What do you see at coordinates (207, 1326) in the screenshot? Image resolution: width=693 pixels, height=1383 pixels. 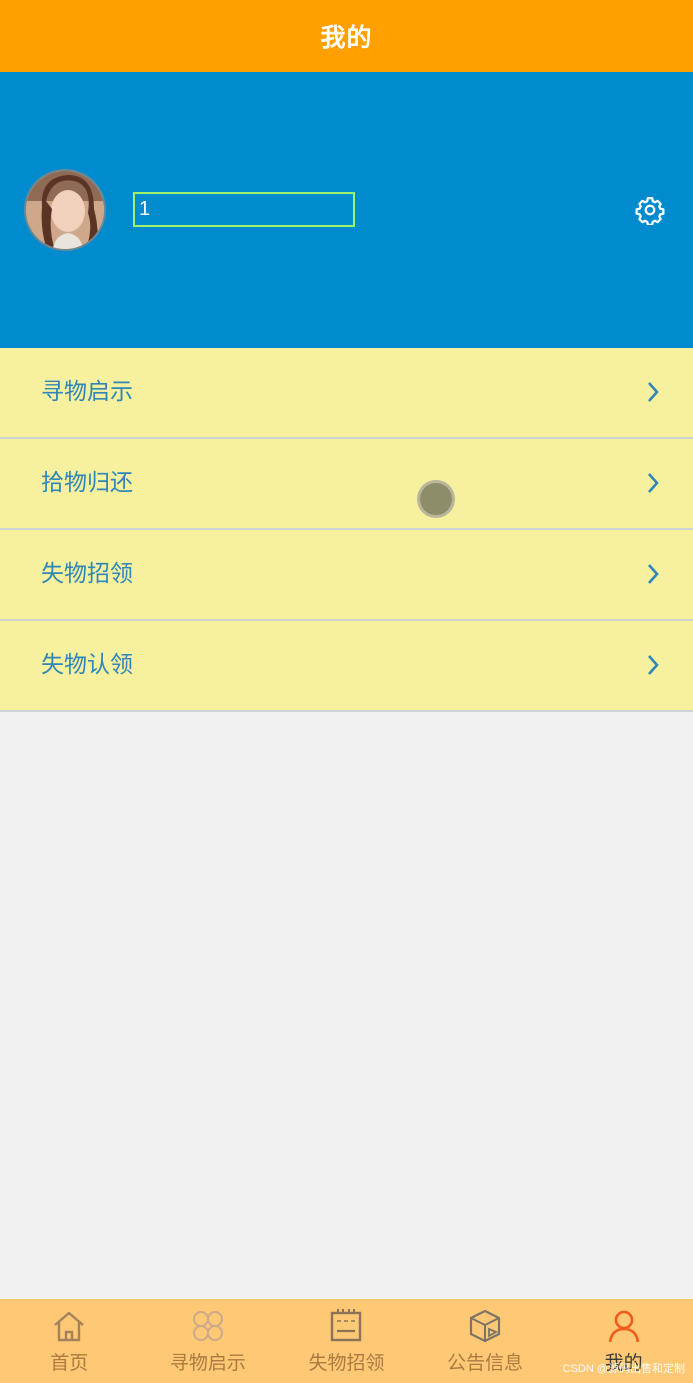 I see `grid-icon` at bounding box center [207, 1326].